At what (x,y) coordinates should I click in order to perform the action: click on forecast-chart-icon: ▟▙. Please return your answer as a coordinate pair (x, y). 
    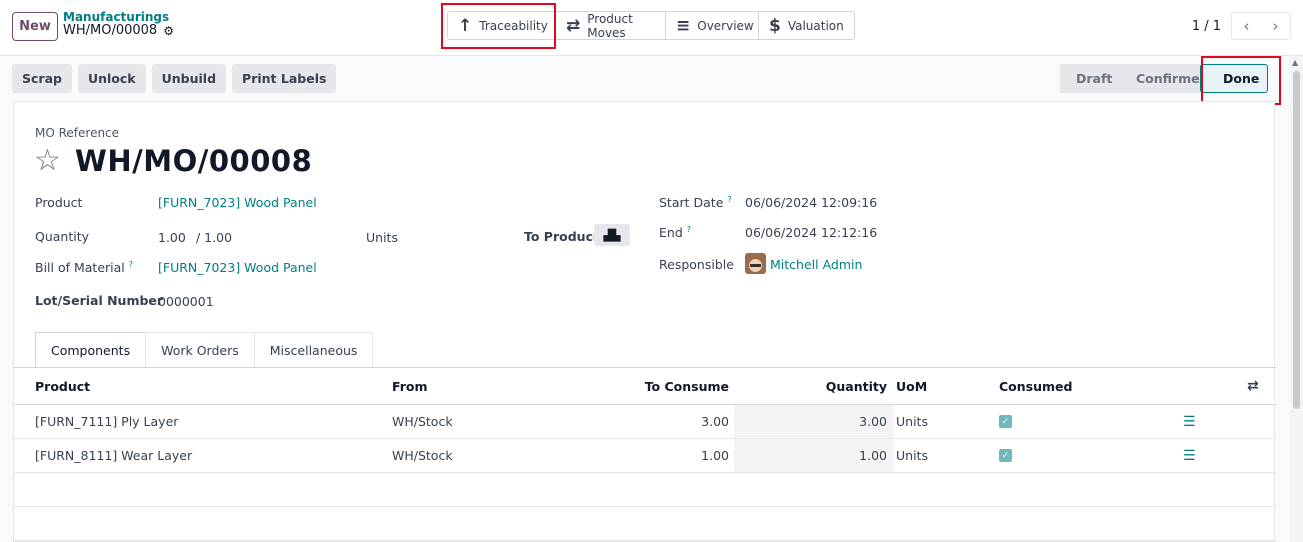
    Looking at the image, I should click on (612, 235).